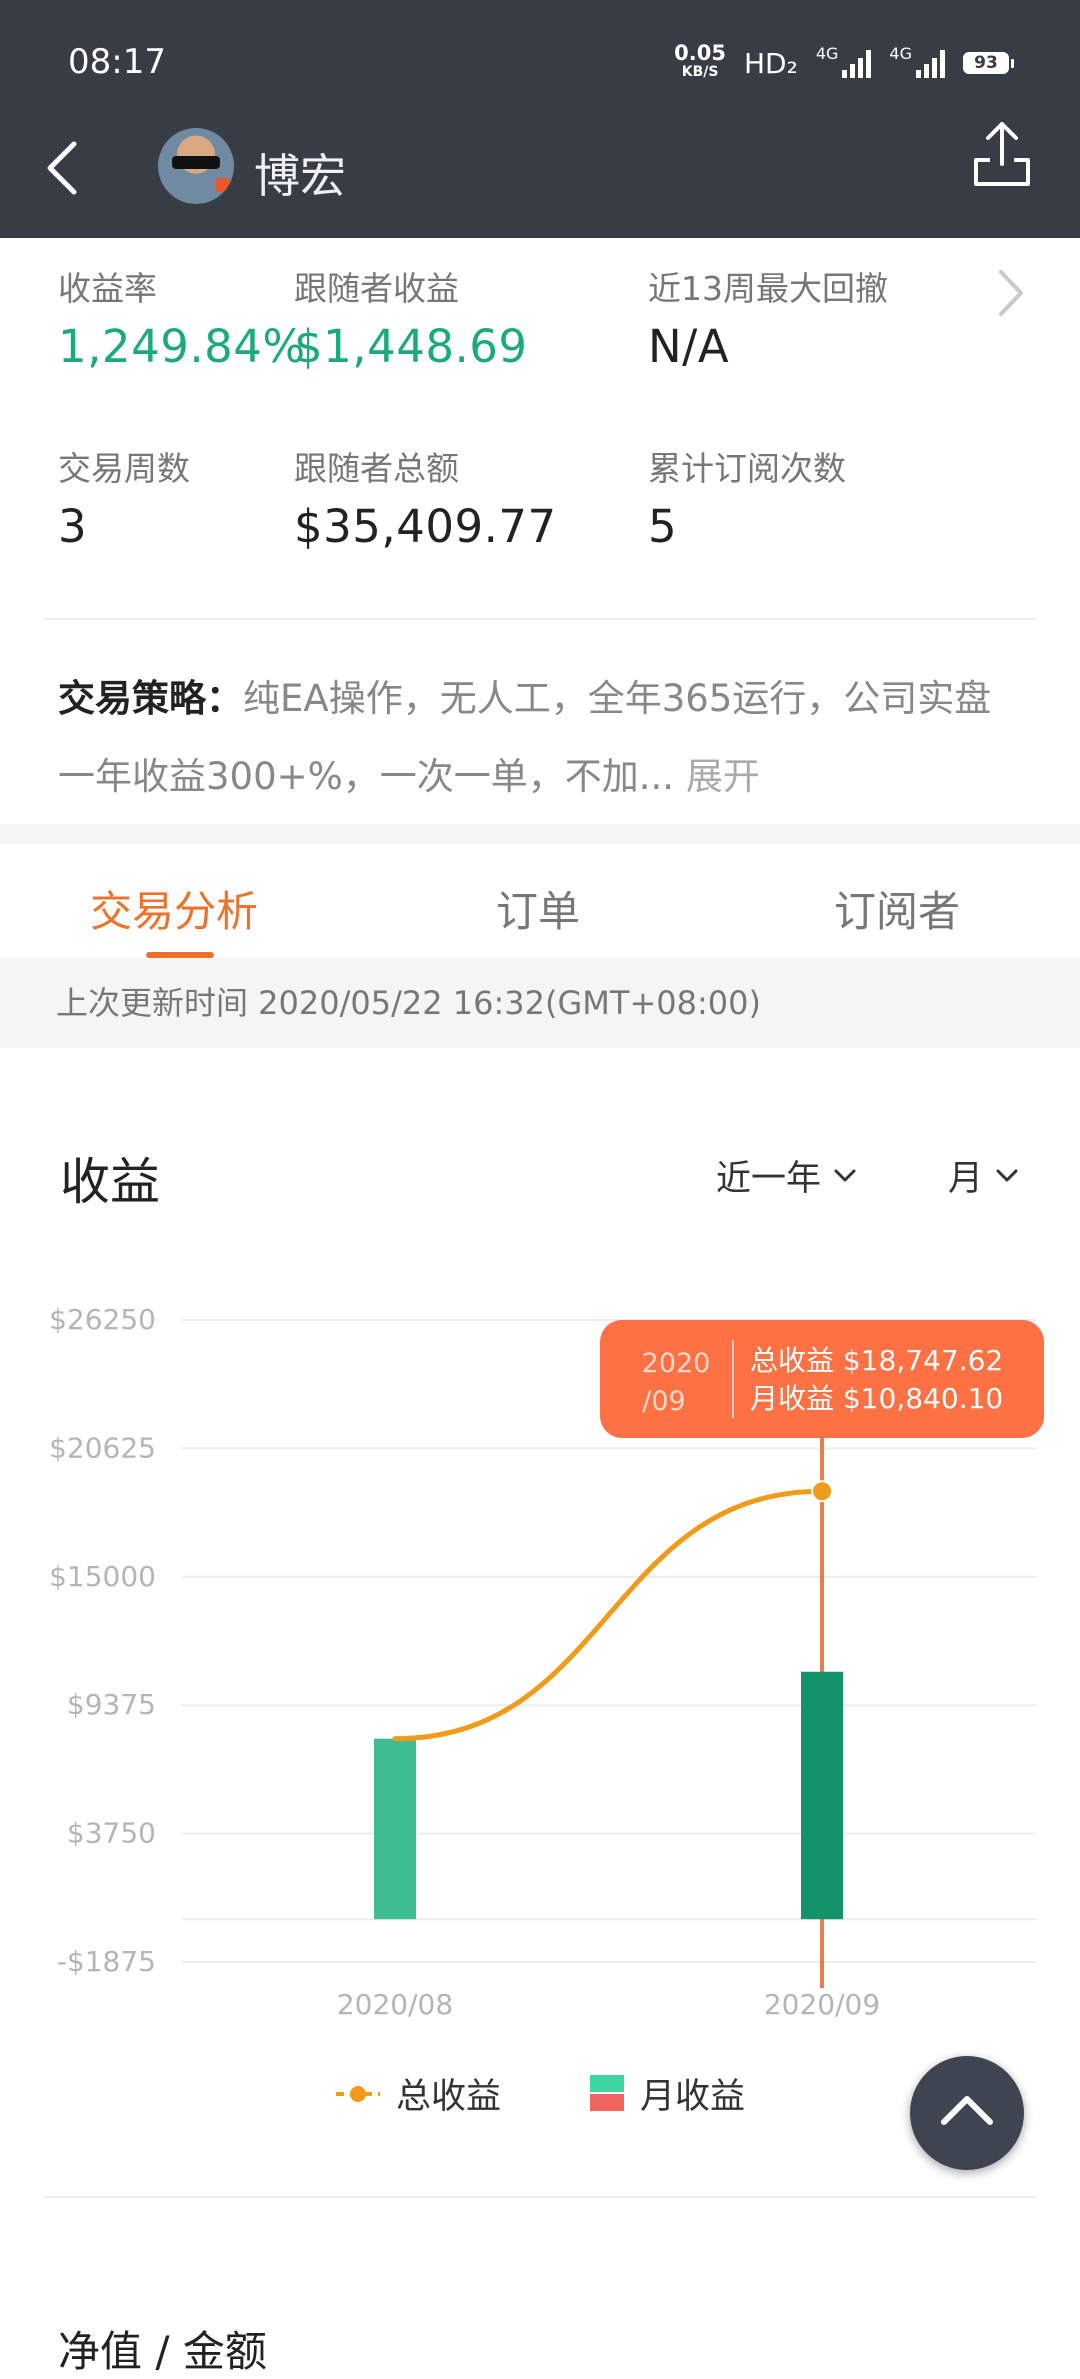 This screenshot has height=2379, width=1080. What do you see at coordinates (876, 1360) in the screenshot?
I see `tooltip-total-profit: 总收益 $18,747.62` at bounding box center [876, 1360].